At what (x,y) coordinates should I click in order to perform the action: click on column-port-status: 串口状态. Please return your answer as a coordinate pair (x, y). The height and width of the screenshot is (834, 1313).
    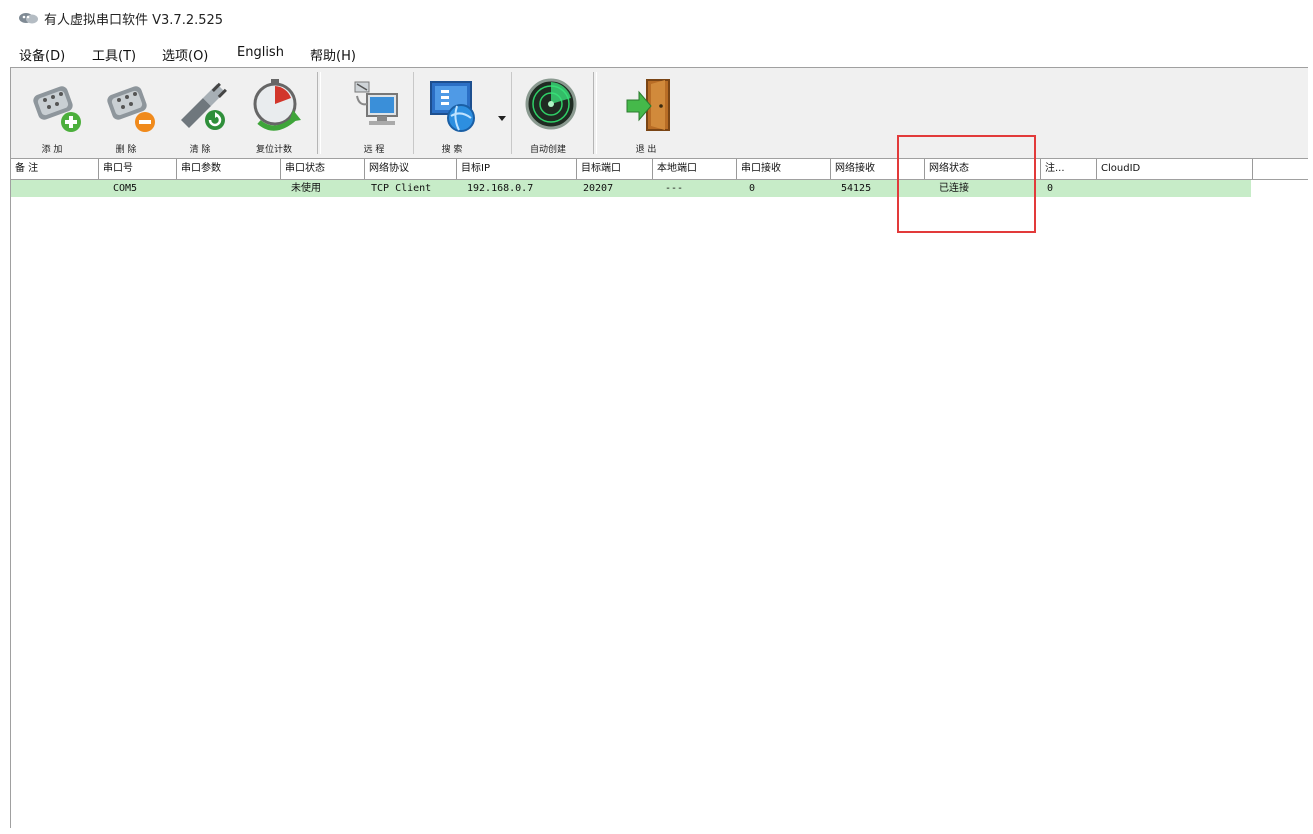
    Looking at the image, I should click on (323, 169).